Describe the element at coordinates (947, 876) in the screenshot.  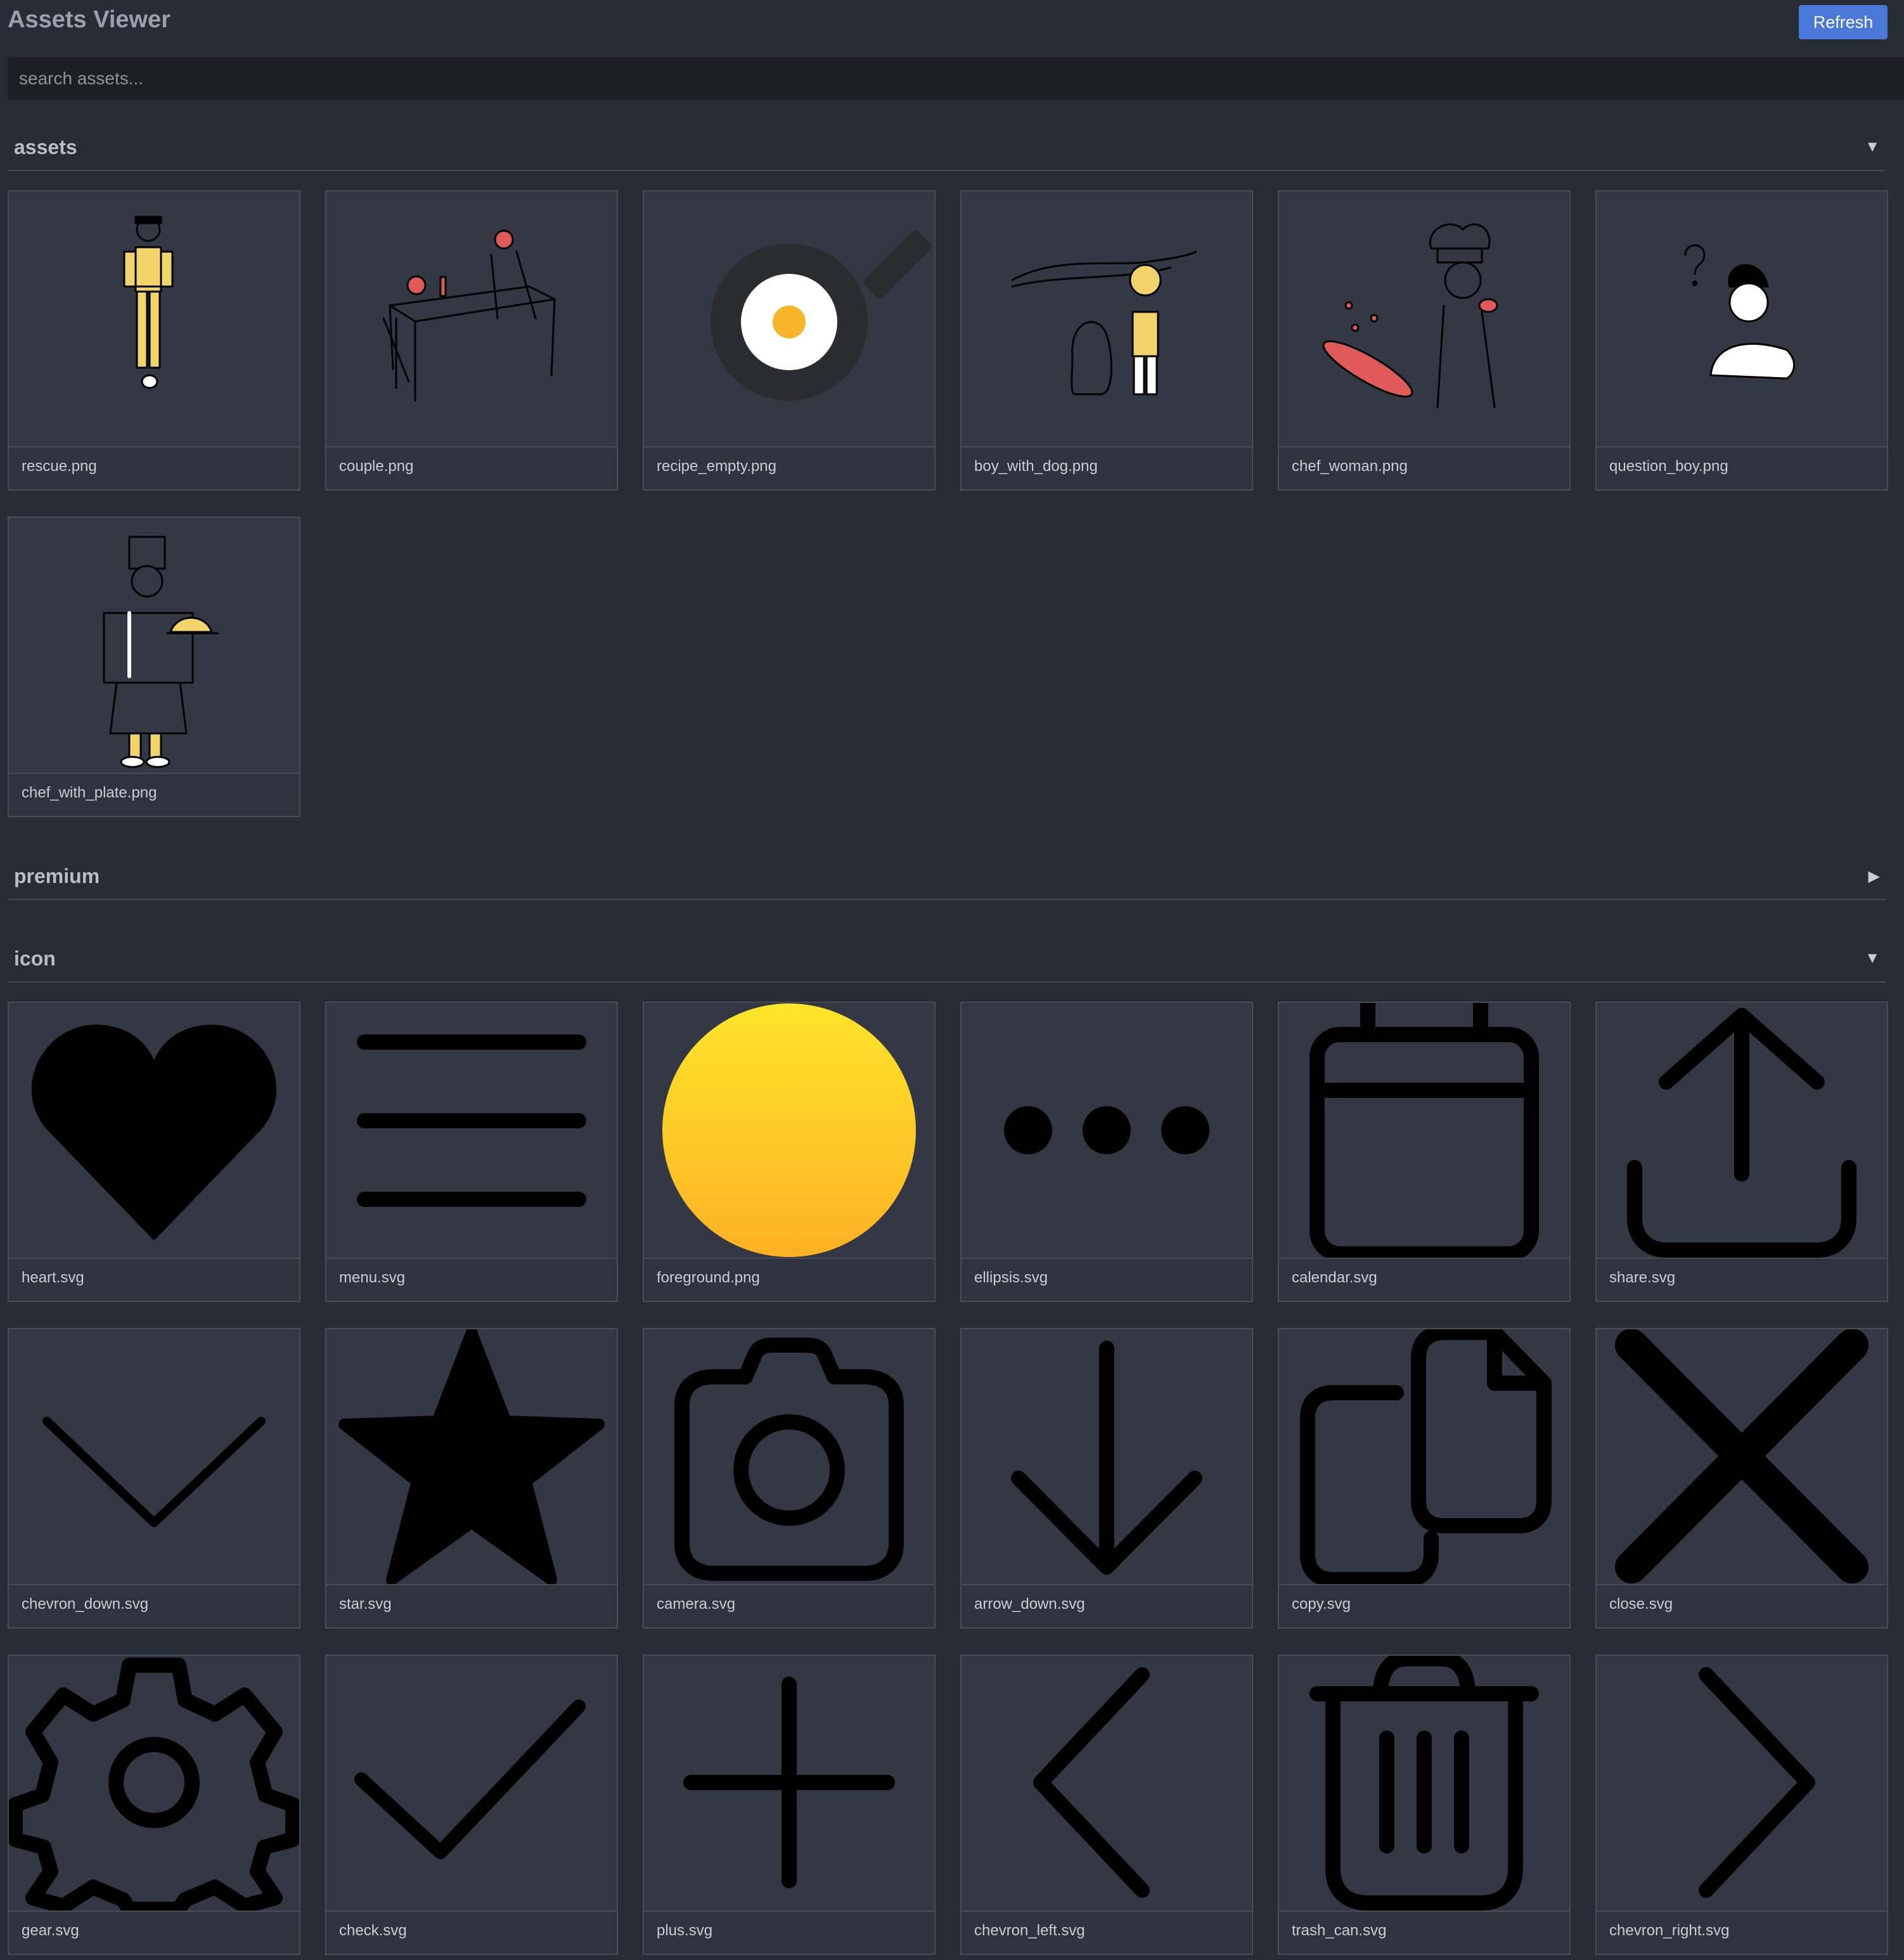
I see `section-header-premium: premium ▶` at that location.